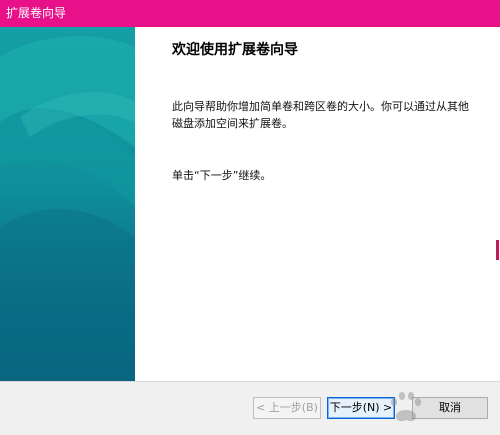  Describe the element at coordinates (287, 408) in the screenshot. I see `back-button: < 上一步(B)` at that location.